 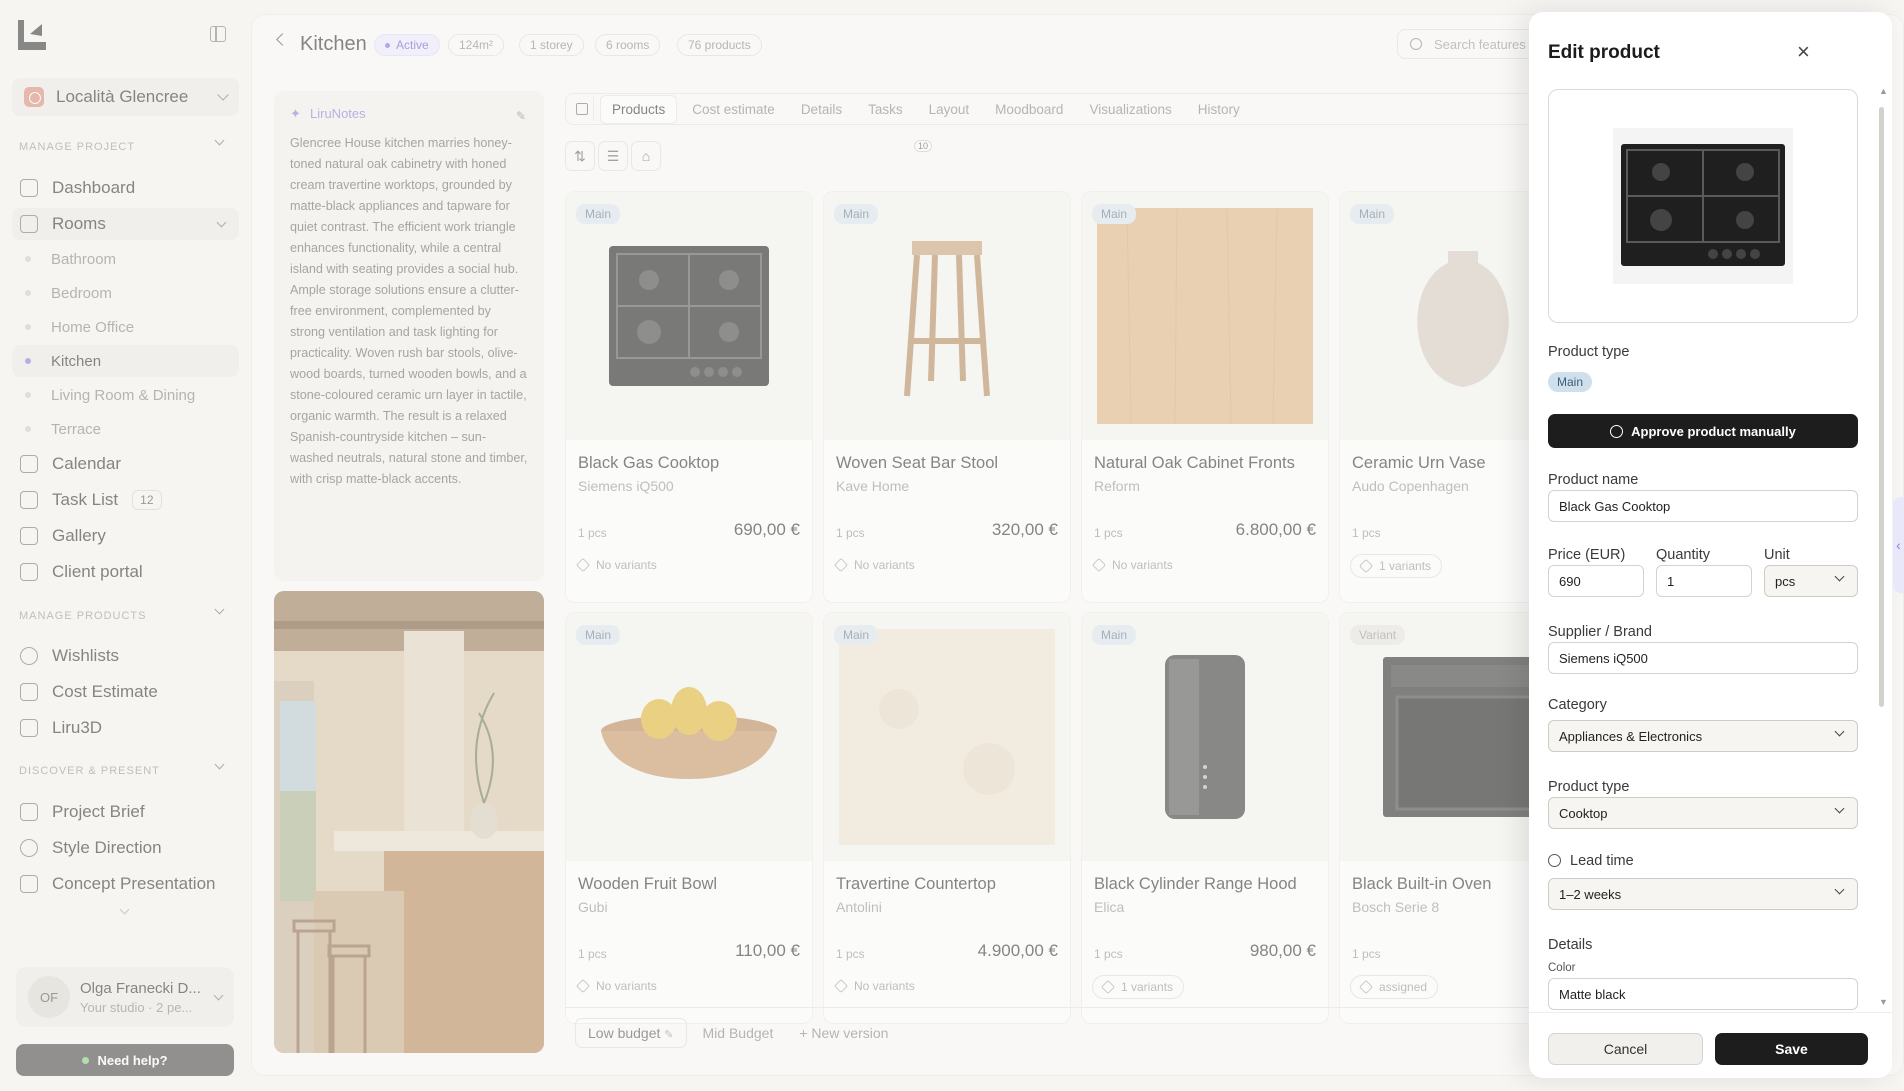 What do you see at coordinates (1703, 431) in the screenshot?
I see `approve-product-button: Approve product manually` at bounding box center [1703, 431].